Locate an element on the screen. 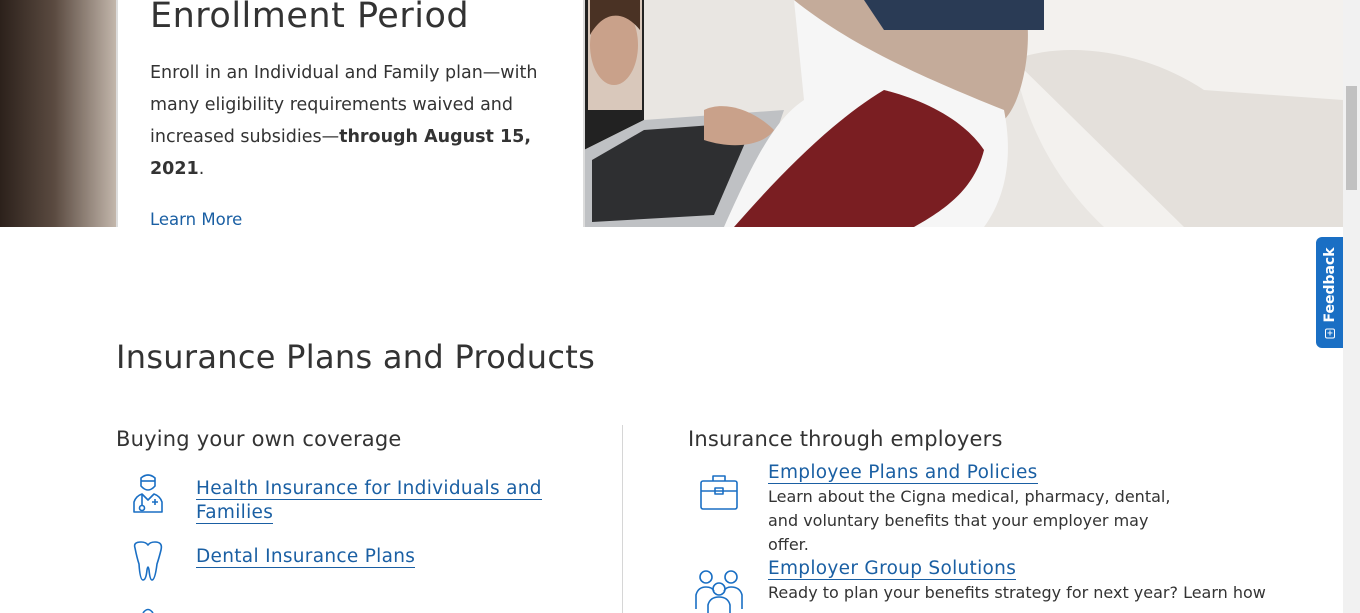 The image size is (1360, 613). promo-body-suffix: . is located at coordinates (201, 169).